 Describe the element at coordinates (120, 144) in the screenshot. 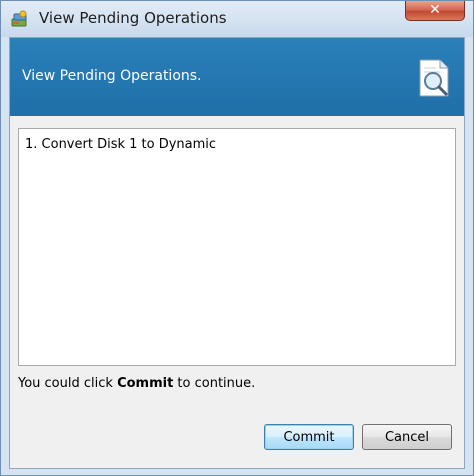

I see `list-item: 1. Convert Disk 1 to Dynamic` at that location.